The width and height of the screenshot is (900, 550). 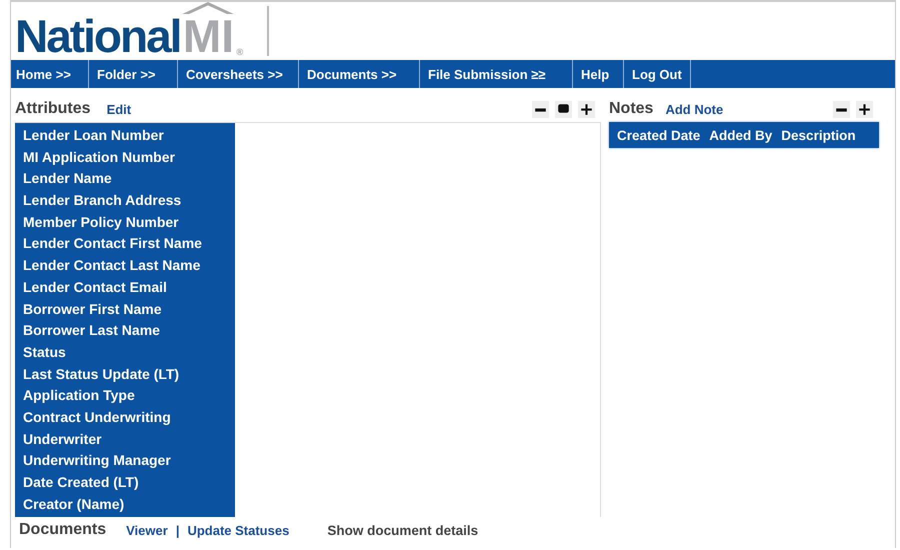 I want to click on attribute-label: Member Policy Number, so click(x=101, y=222).